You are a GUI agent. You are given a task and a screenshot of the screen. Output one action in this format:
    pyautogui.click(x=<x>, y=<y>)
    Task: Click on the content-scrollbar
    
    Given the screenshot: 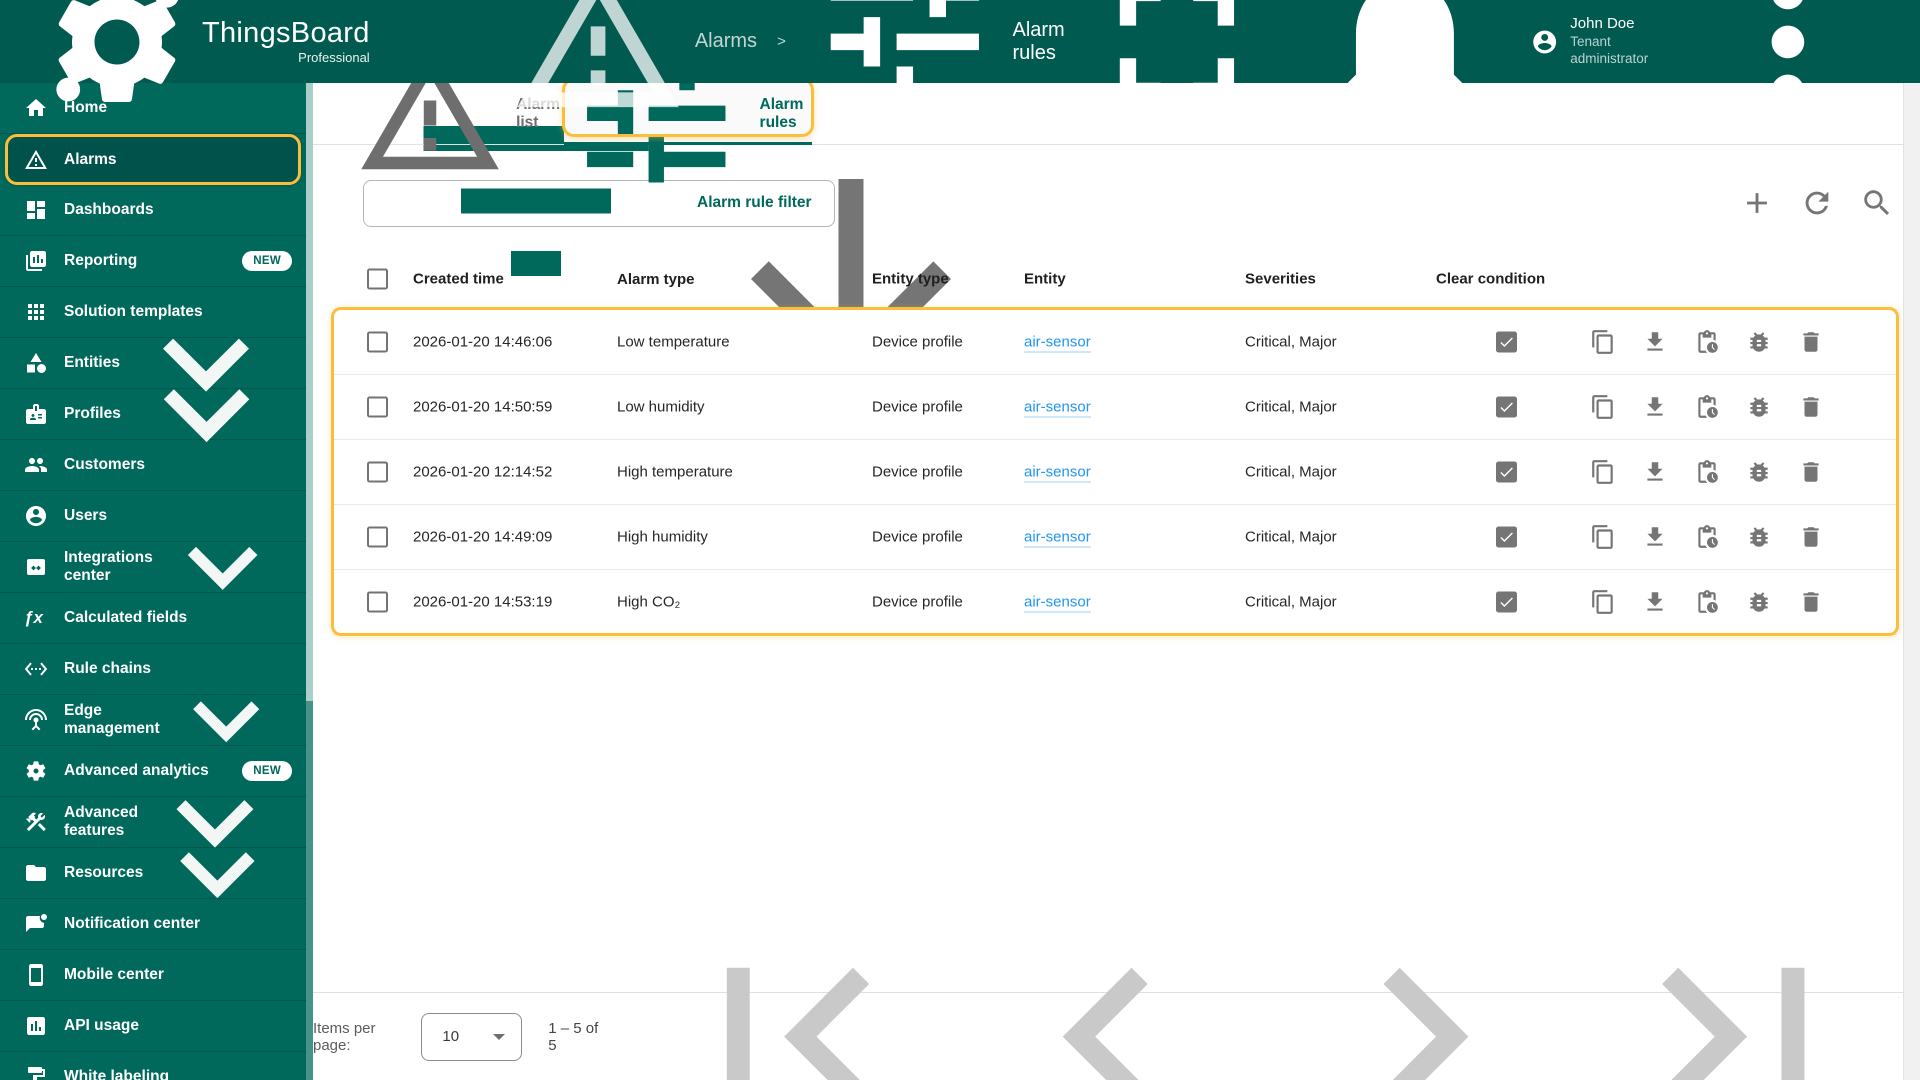 What is the action you would take?
    pyautogui.click(x=1911, y=581)
    